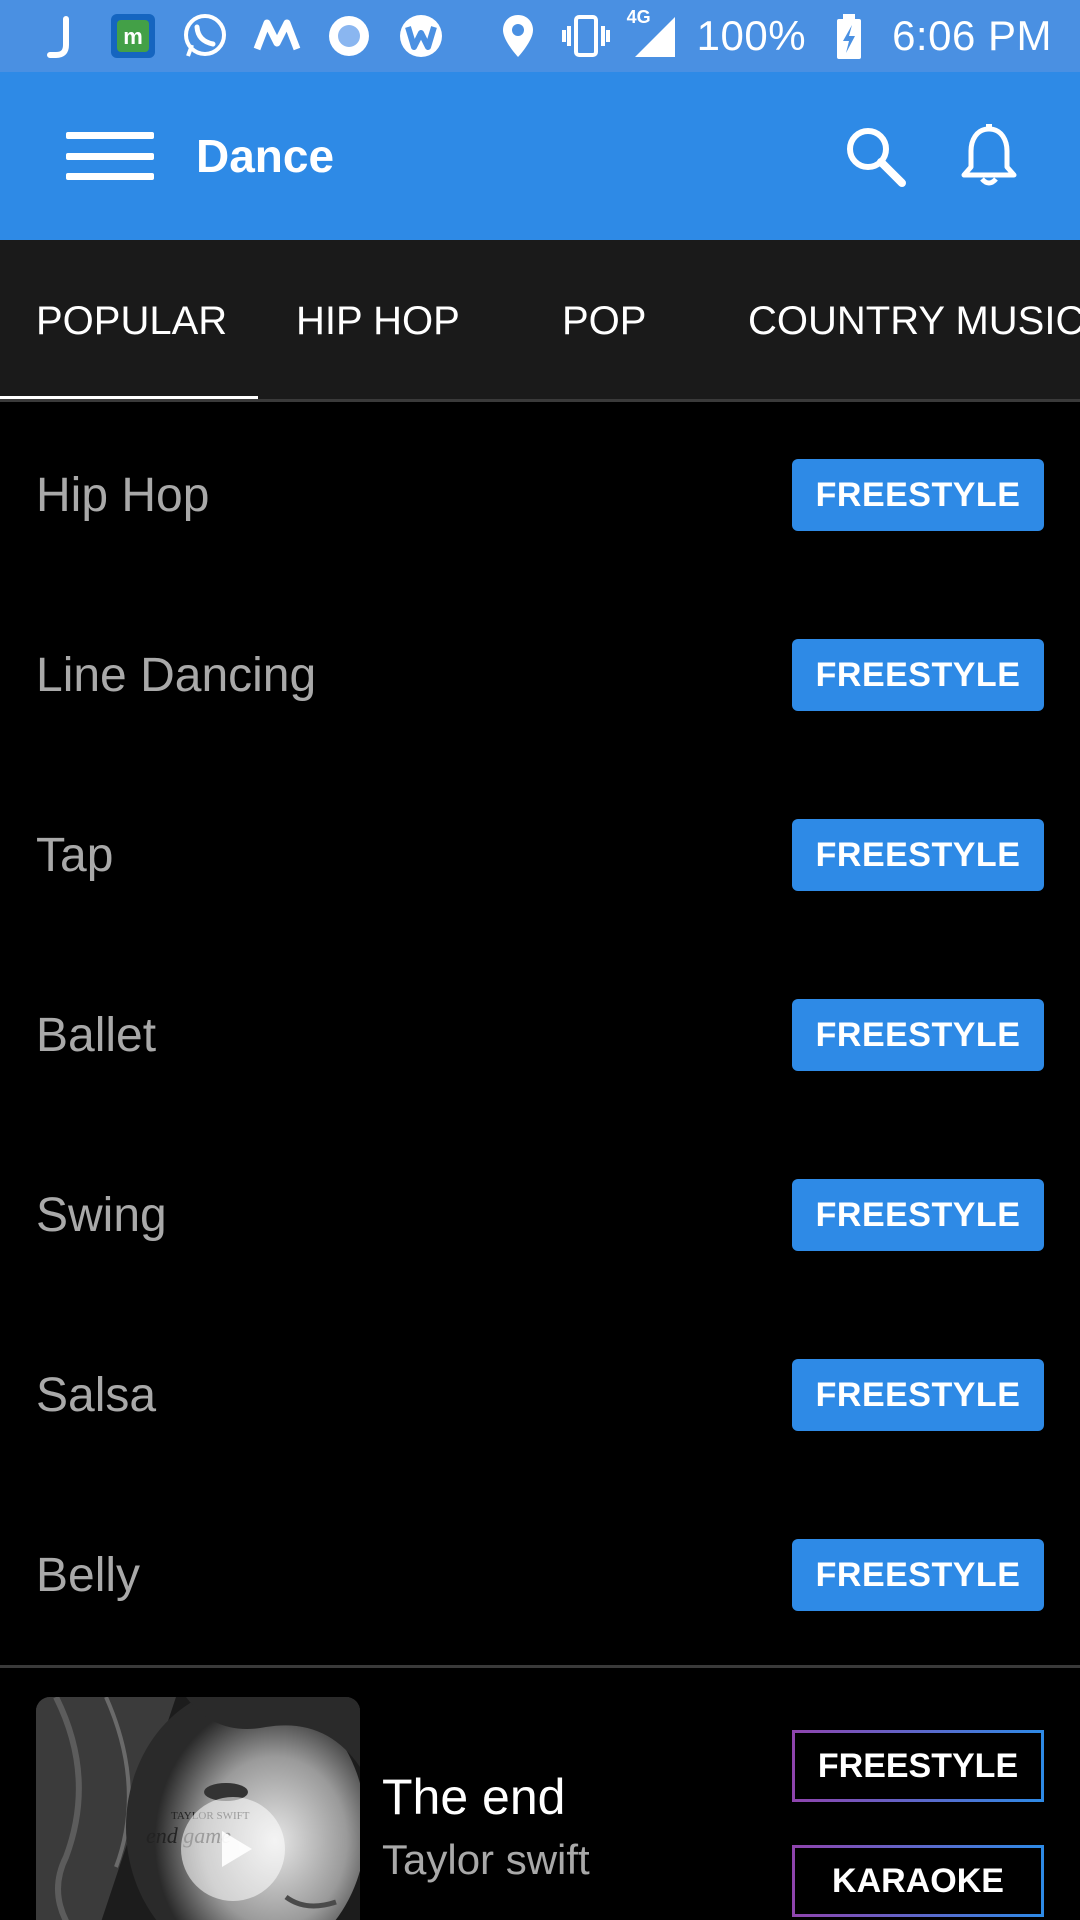 This screenshot has width=1080, height=1920. I want to click on tab-hip-hop: HIP HOP, so click(378, 319).